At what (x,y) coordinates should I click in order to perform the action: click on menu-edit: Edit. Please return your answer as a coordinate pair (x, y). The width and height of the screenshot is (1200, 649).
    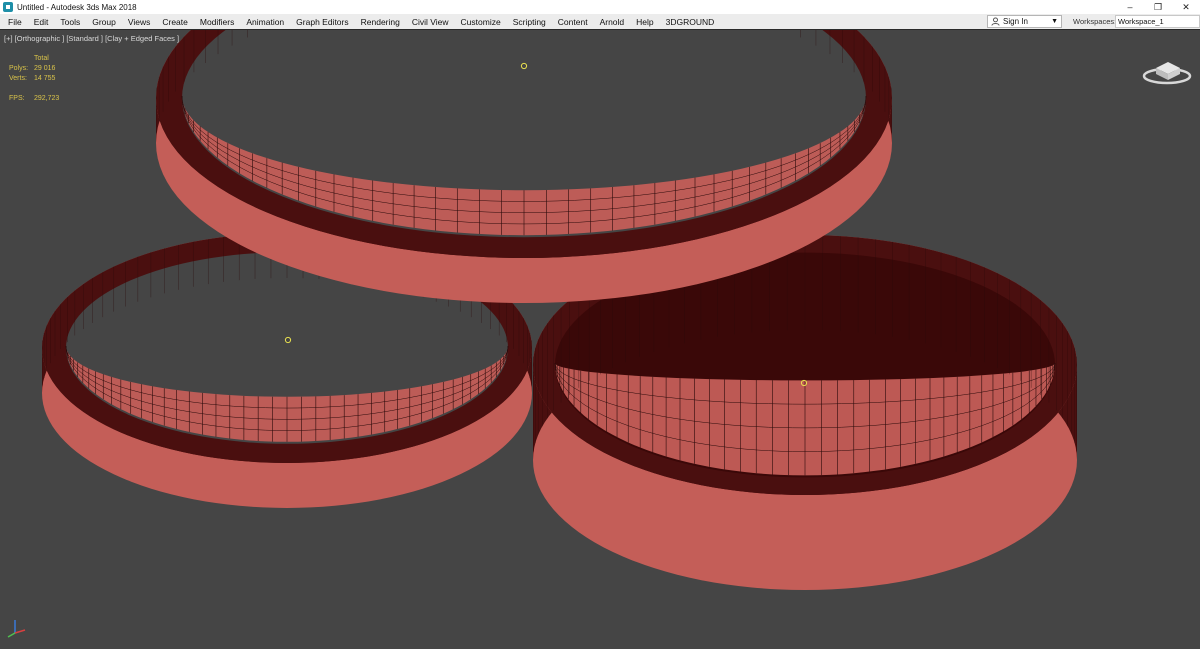
    Looking at the image, I should click on (41, 22).